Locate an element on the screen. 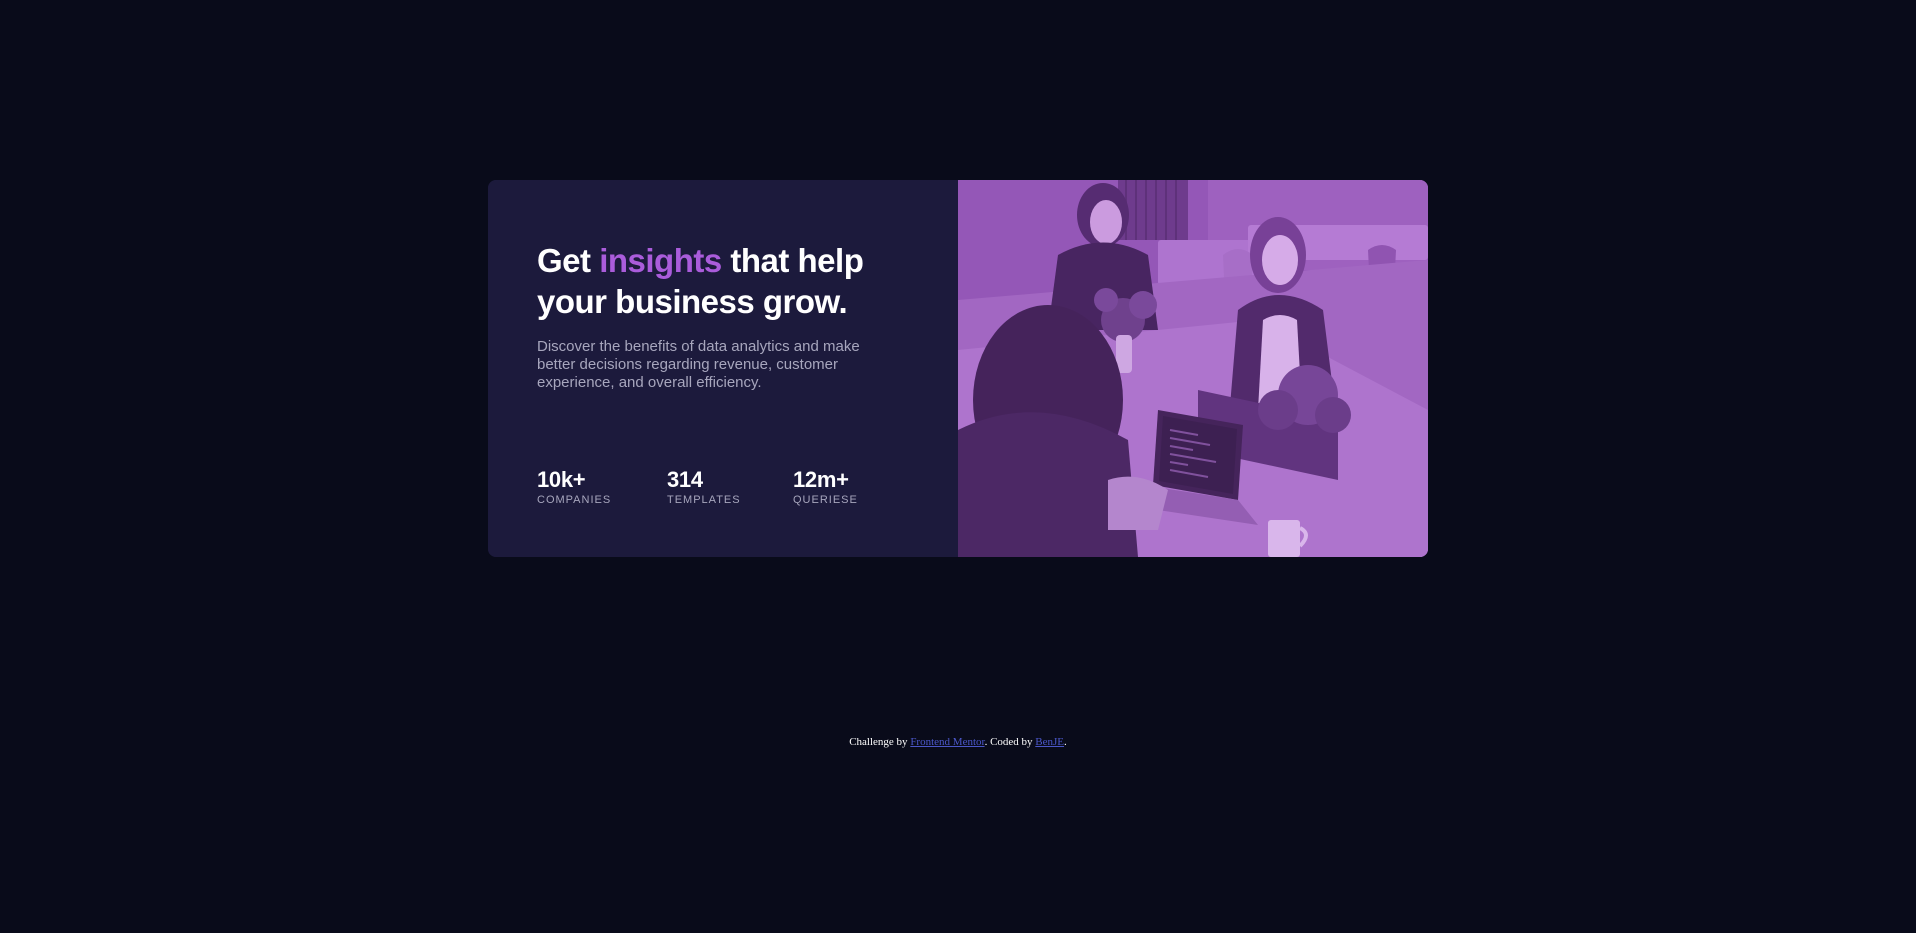  stat-label: TEMPLATES is located at coordinates (704, 500).